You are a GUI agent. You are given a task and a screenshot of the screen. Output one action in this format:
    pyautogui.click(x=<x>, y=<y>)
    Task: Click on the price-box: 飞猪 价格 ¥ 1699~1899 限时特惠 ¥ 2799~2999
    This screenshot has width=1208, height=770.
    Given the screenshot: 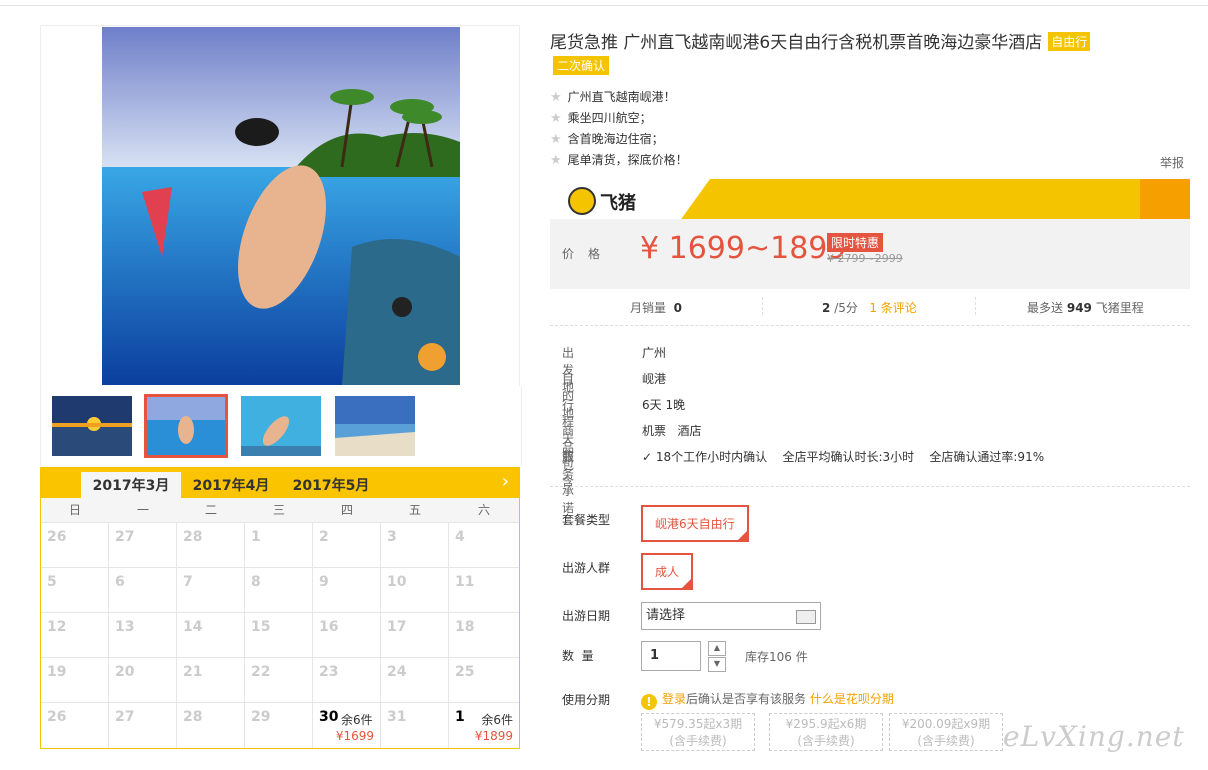 What is the action you would take?
    pyautogui.click(x=870, y=234)
    